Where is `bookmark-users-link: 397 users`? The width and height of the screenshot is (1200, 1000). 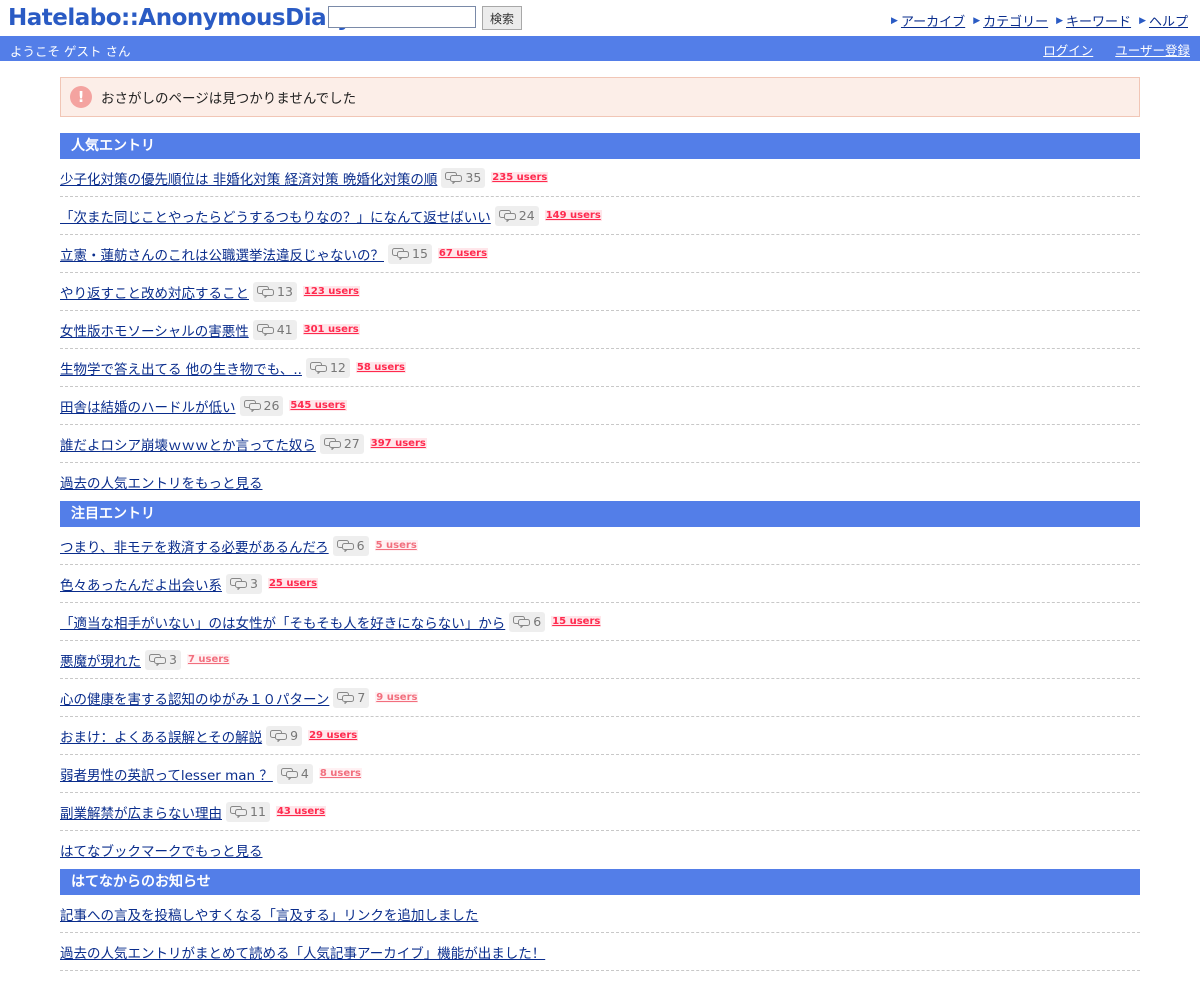
bookmark-users-link: 397 users is located at coordinates (398, 443).